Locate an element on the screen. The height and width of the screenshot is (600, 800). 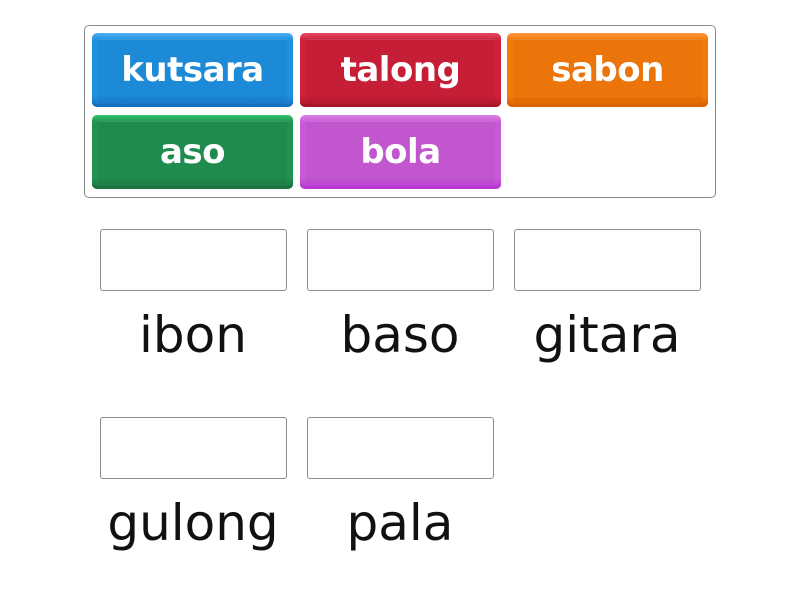
tile-label: talong is located at coordinates (400, 70).